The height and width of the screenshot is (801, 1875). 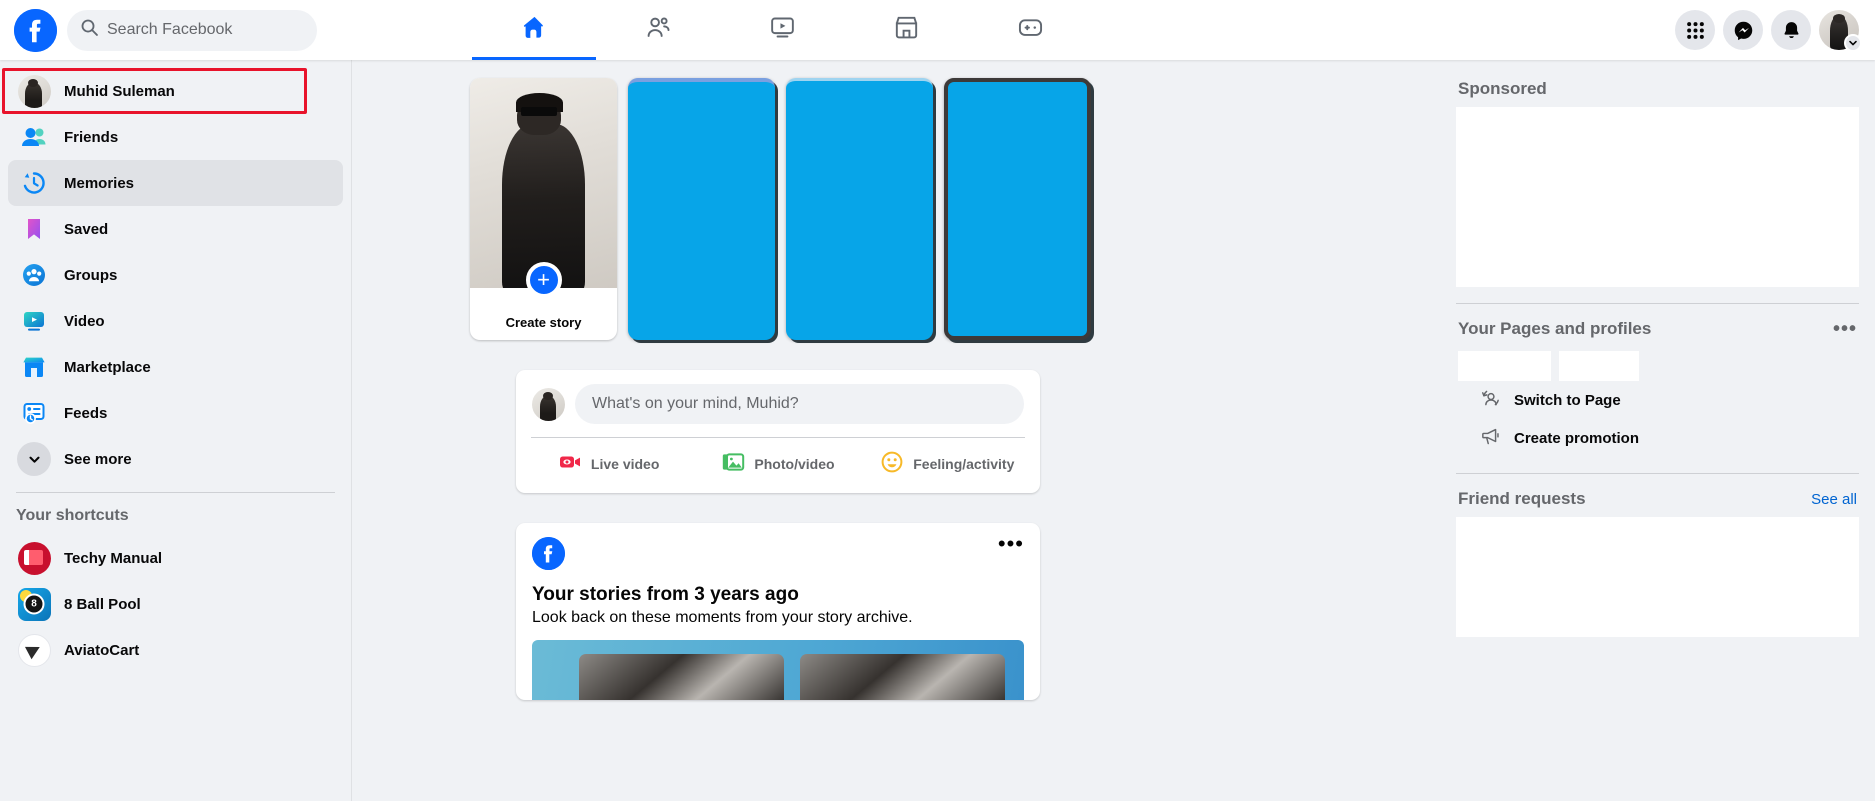 What do you see at coordinates (175, 275) in the screenshot?
I see `sidebar-item-groups: Groups` at bounding box center [175, 275].